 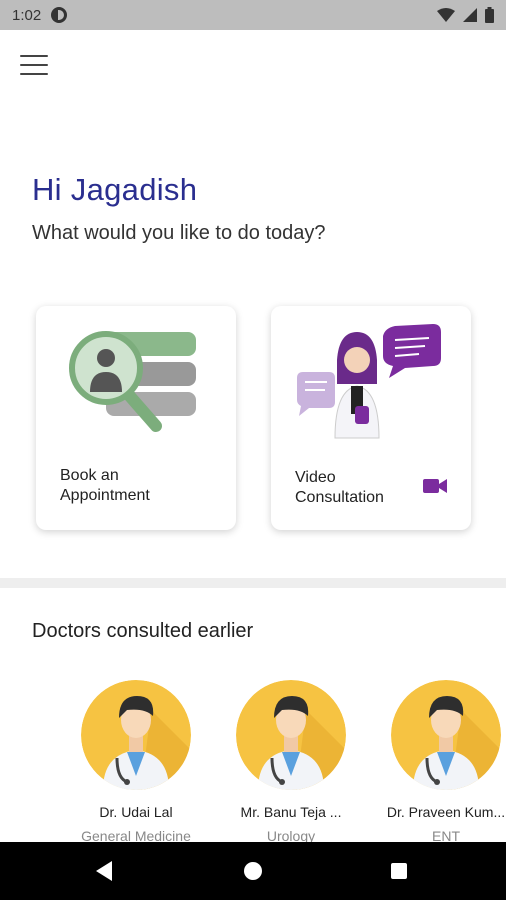 What do you see at coordinates (27, 15) in the screenshot?
I see `status-time: 1:02` at bounding box center [27, 15].